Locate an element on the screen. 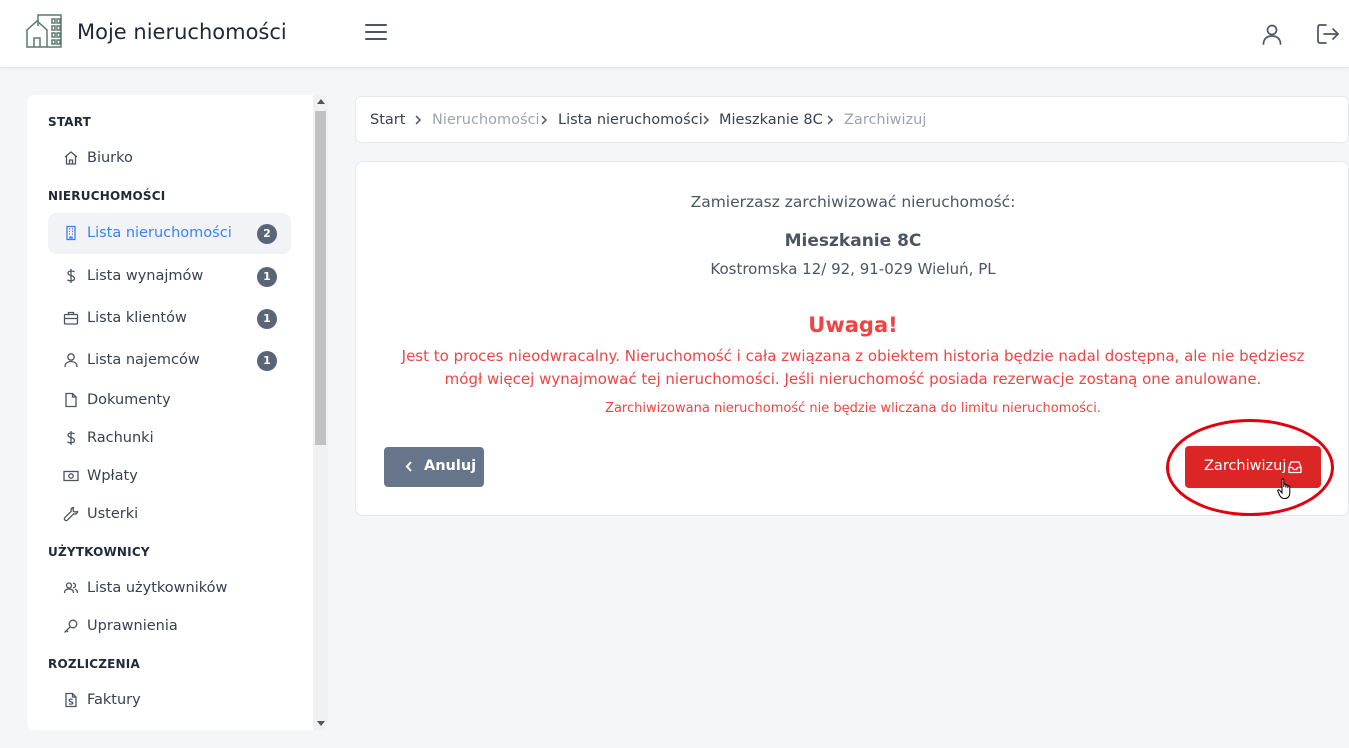 The image size is (1349, 748). sidebar-item-lista-wynajmow: Lista wynajmów 1 is located at coordinates (169, 276).